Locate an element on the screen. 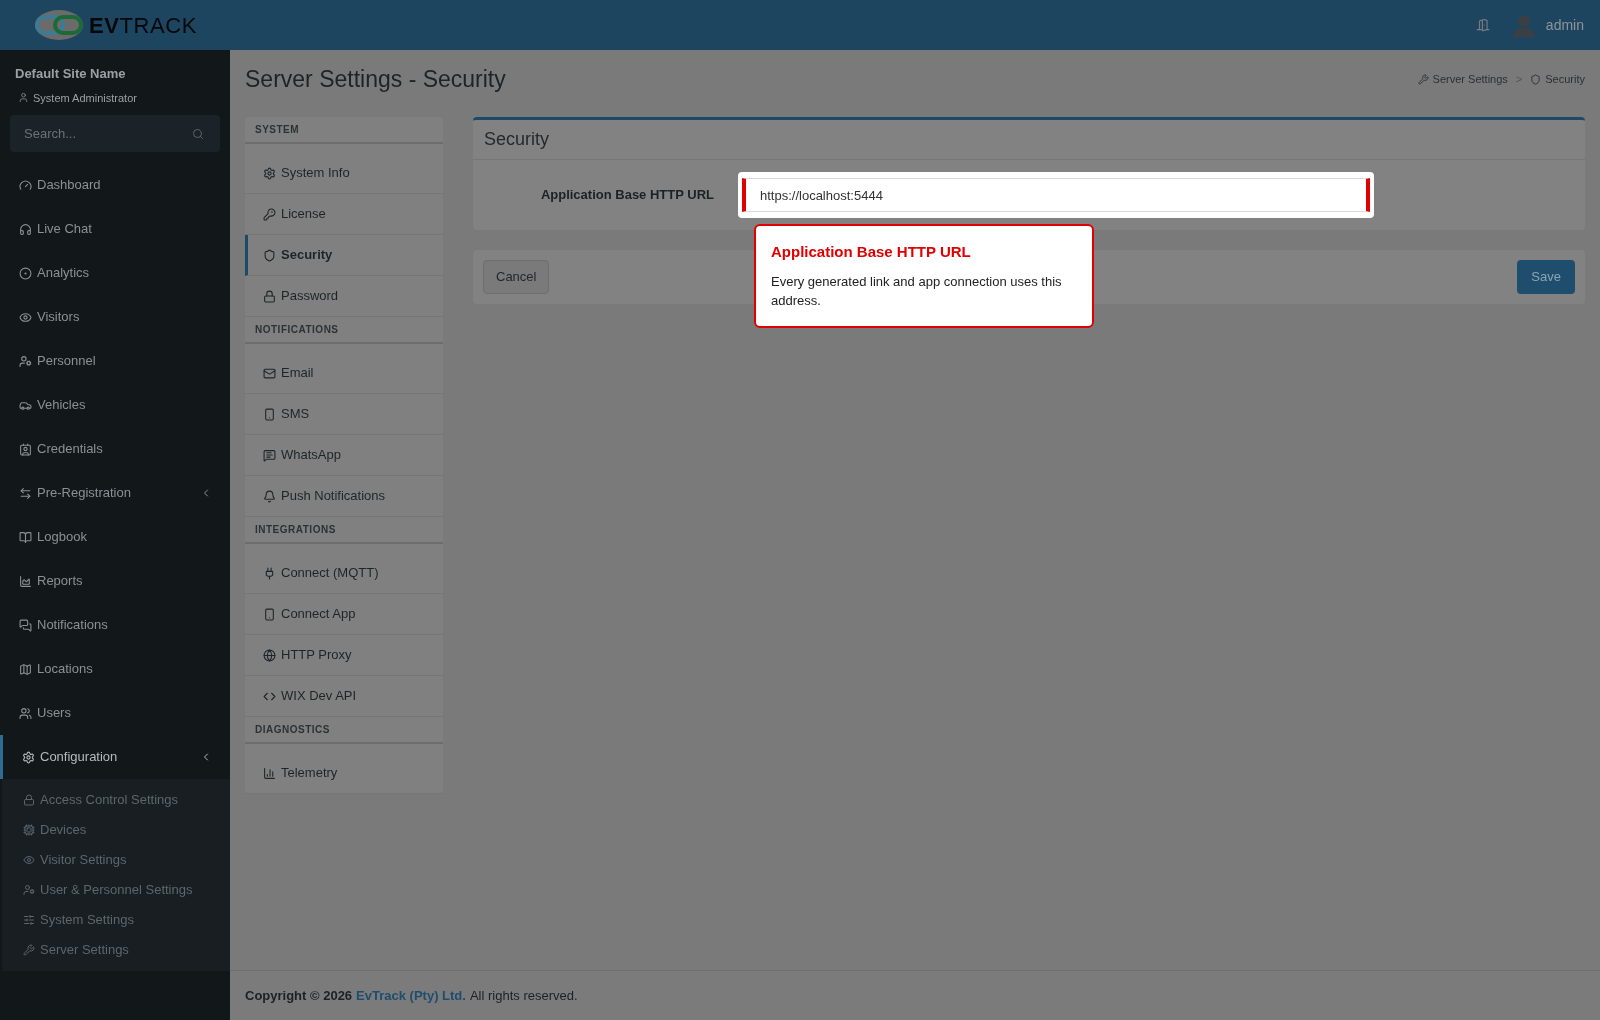 The image size is (1600, 1020). nav-item: Locations is located at coordinates (115, 669).